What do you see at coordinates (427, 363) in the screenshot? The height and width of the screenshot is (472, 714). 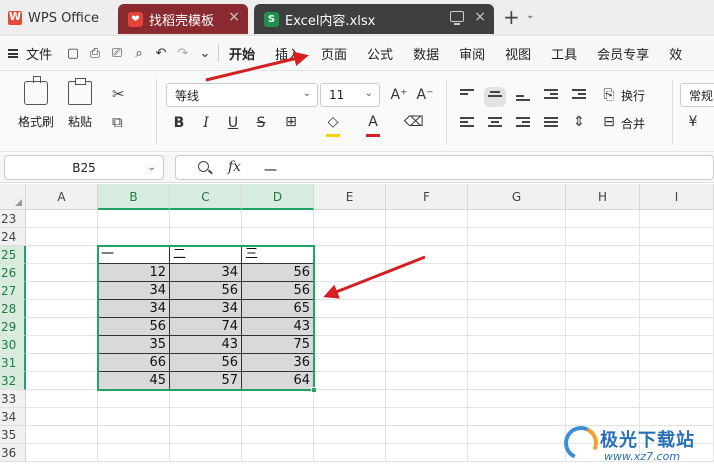 I see `cell-f31` at bounding box center [427, 363].